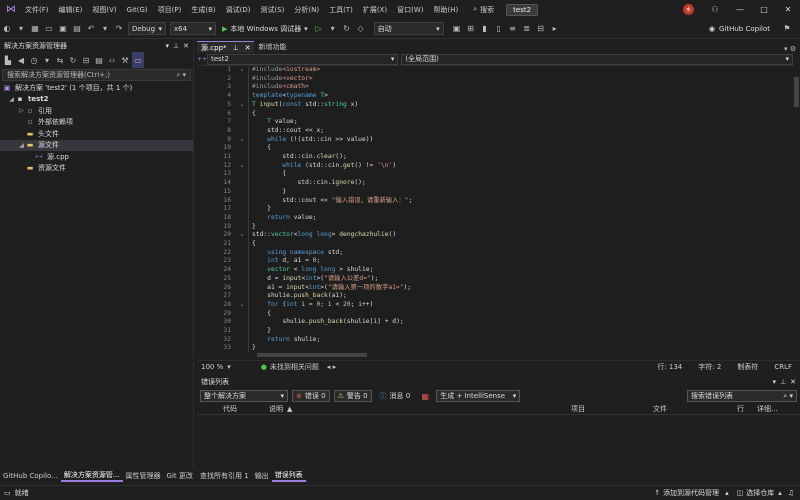 The width and height of the screenshot is (800, 500). What do you see at coordinates (34, 60) in the screenshot?
I see `history-icon: ◷` at bounding box center [34, 60].